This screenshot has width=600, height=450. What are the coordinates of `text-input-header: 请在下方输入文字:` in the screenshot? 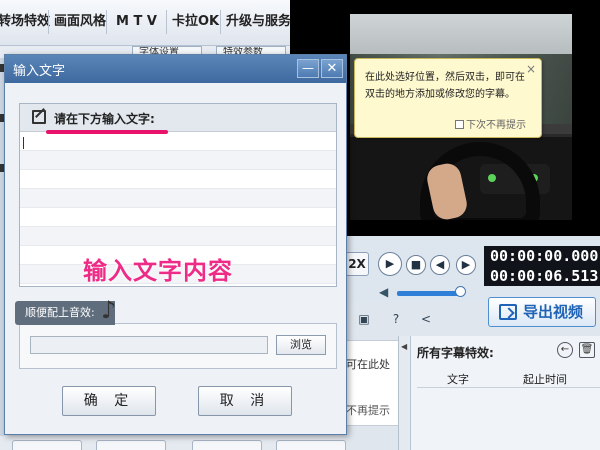 It's located at (178, 118).